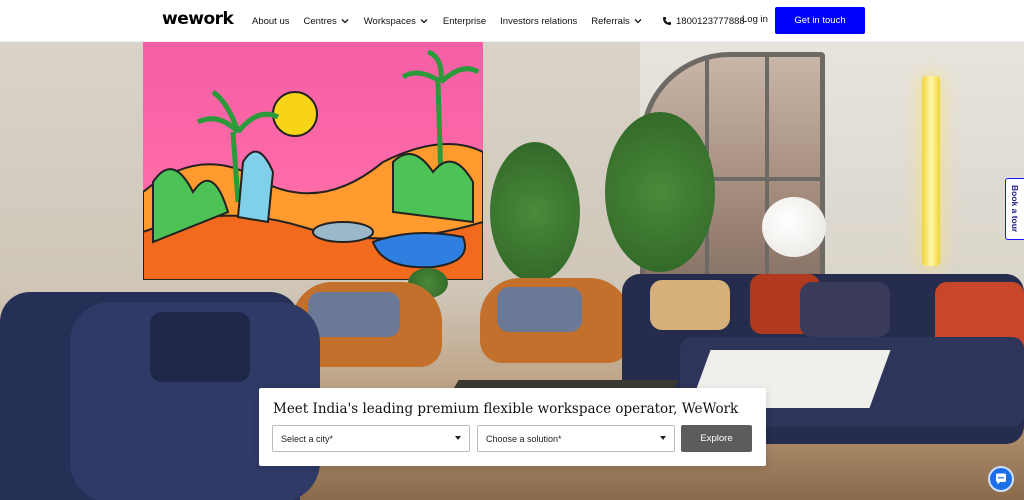  What do you see at coordinates (794, 227) in the screenshot?
I see `globe-lamp` at bounding box center [794, 227].